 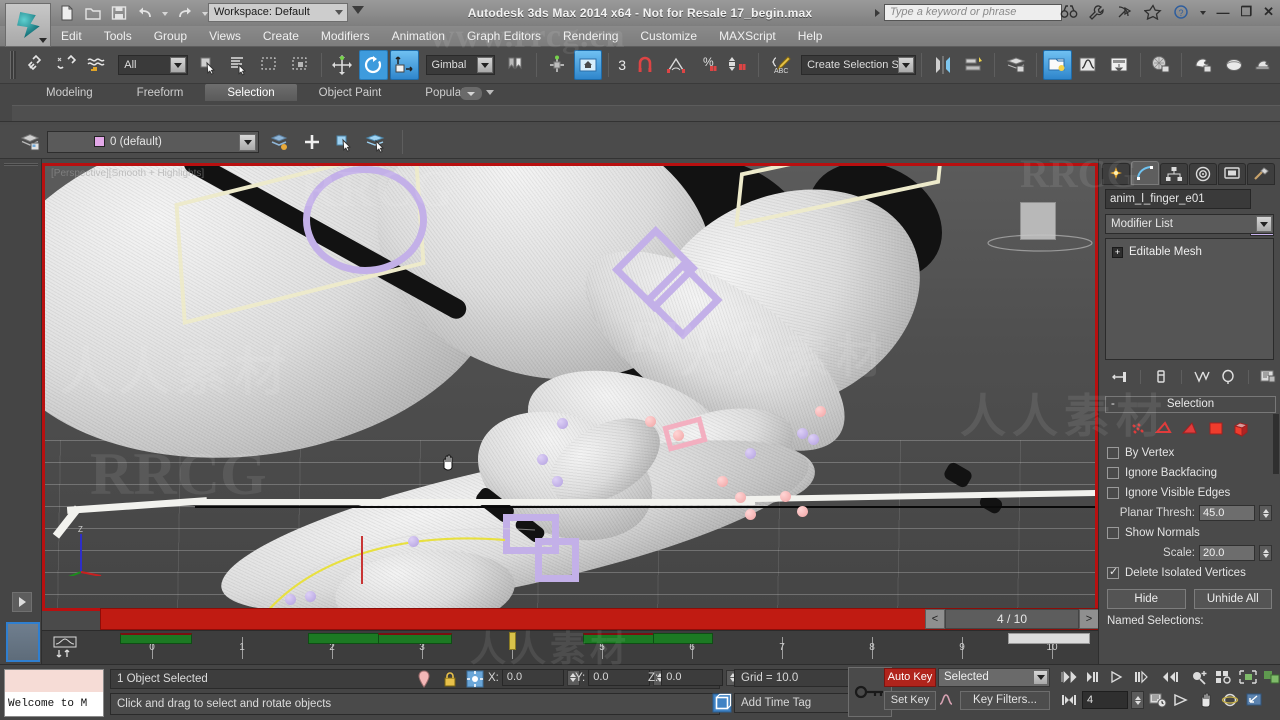 I want to click on current-frame-field: 4, so click(x=1105, y=700).